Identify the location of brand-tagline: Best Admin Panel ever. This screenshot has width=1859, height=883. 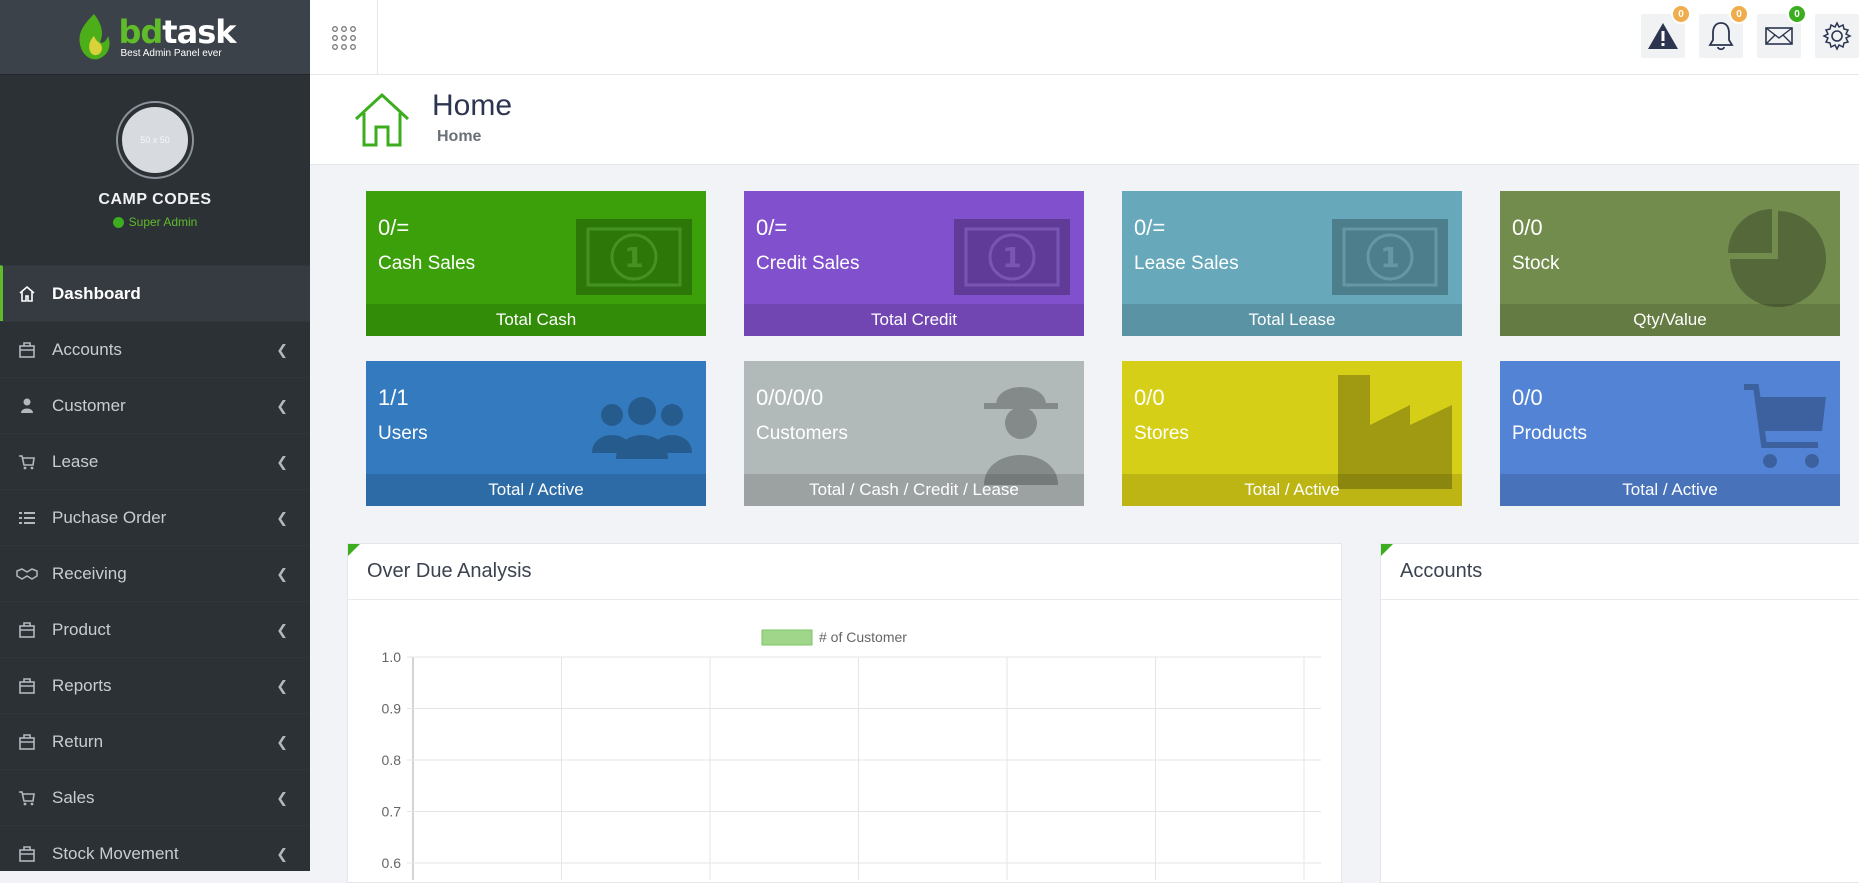
(171, 53).